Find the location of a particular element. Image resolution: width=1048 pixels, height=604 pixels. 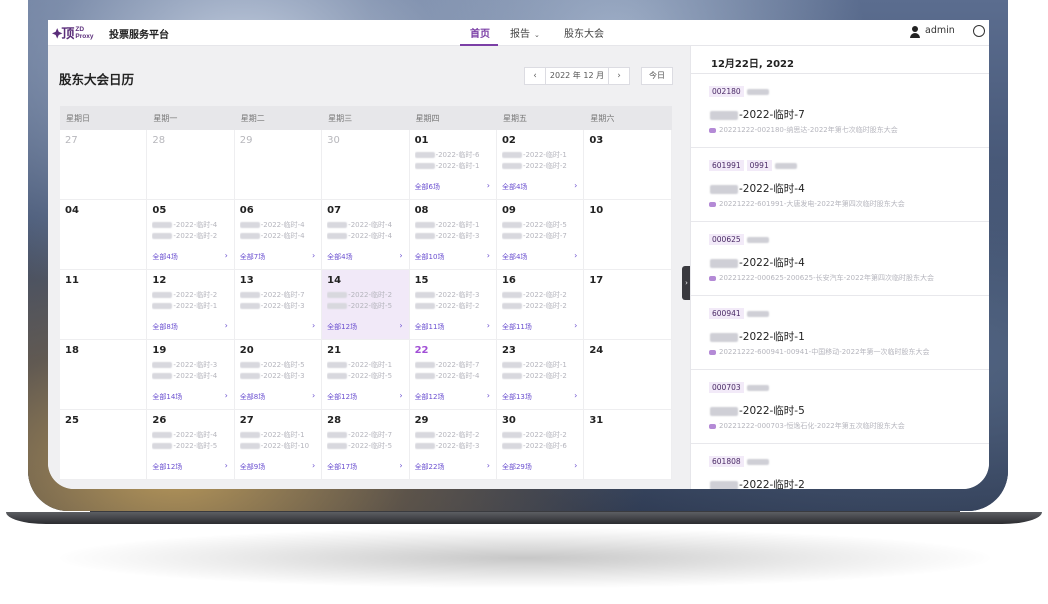

calendar-day-cell: 13 -2022-临时-7 -2022-临时-3 › is located at coordinates (278, 305).